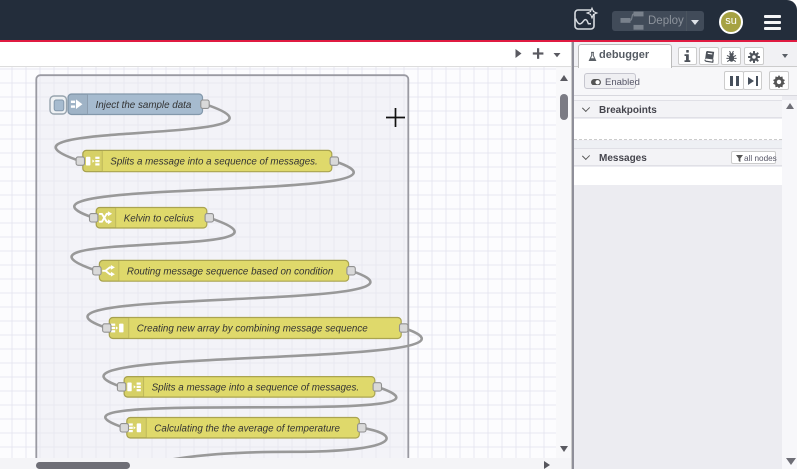  What do you see at coordinates (144, 105) in the screenshot?
I see `svg-text: Inject the sample data` at bounding box center [144, 105].